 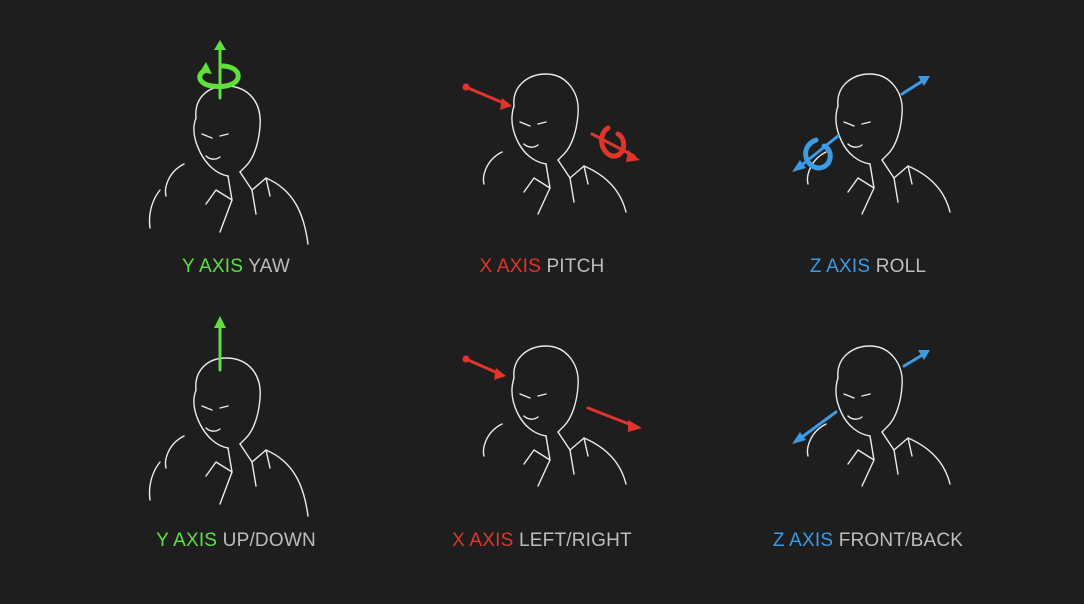 What do you see at coordinates (861, 397) in the screenshot?
I see `front-back-arrow` at bounding box center [861, 397].